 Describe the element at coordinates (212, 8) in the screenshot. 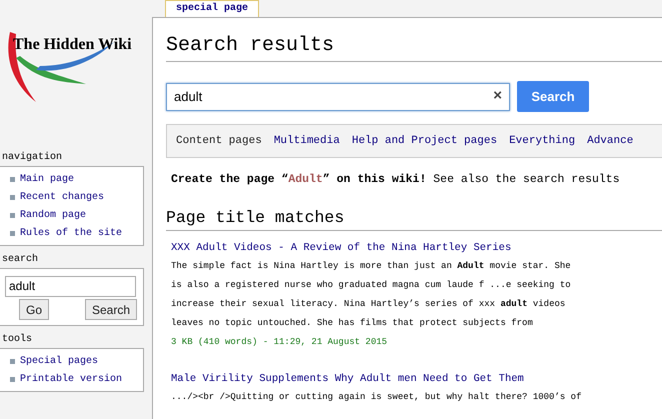

I see `special-page-tab: special page` at that location.